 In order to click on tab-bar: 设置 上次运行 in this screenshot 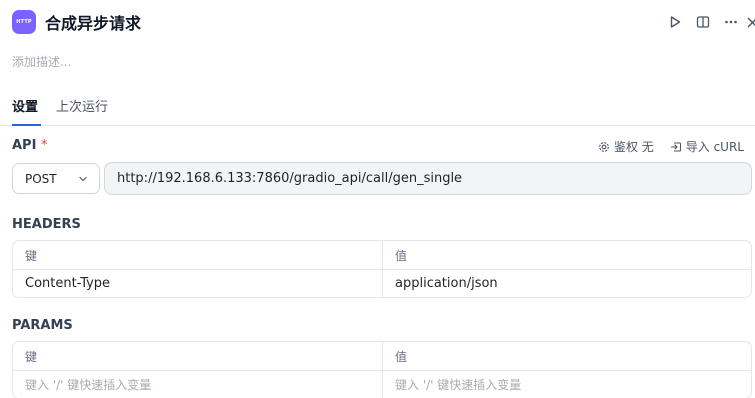, I will do `click(377, 109)`.